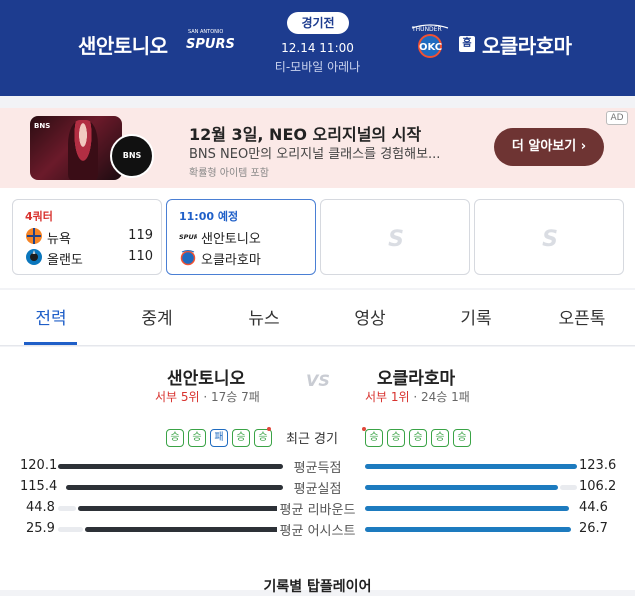 The height and width of the screenshot is (596, 635). I want to click on thunder-logo-text: OKC, so click(430, 47).